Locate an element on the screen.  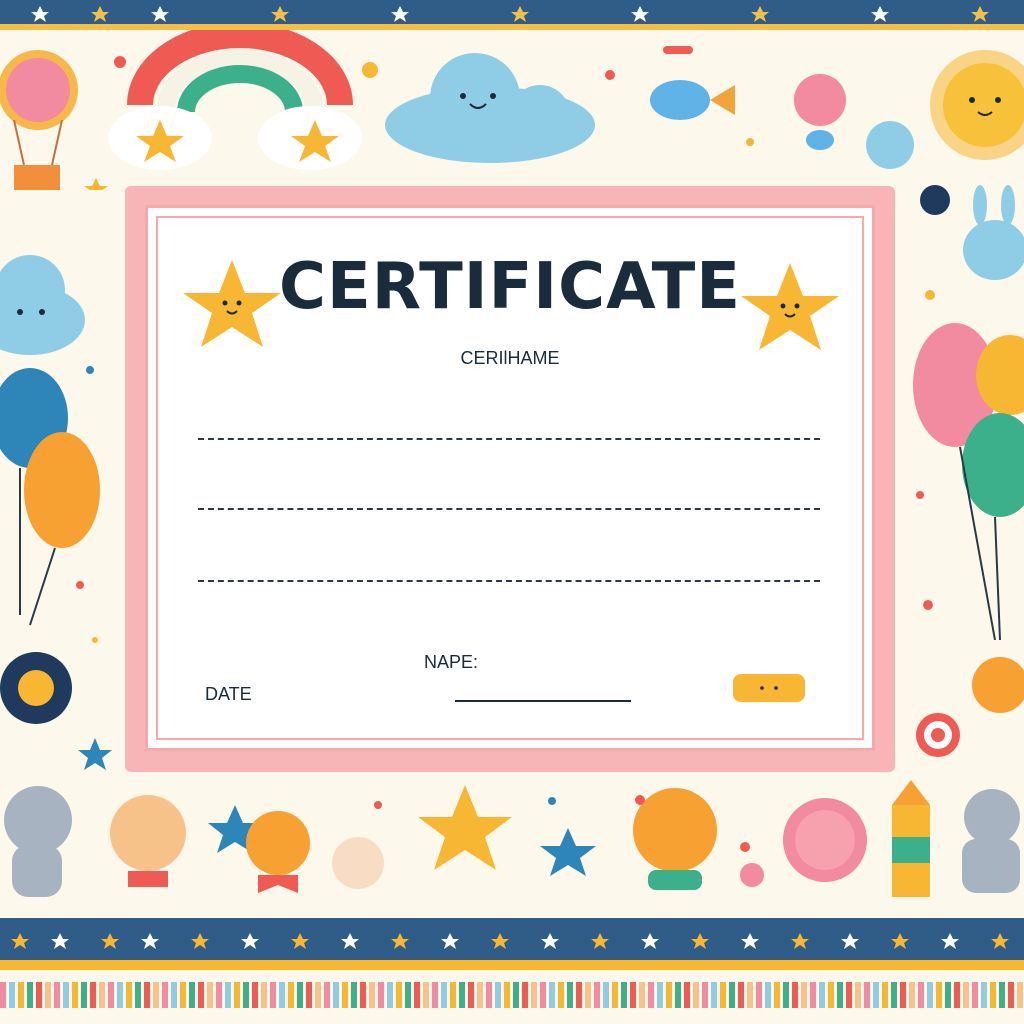
orange-creature-icon is located at coordinates (998, 685).